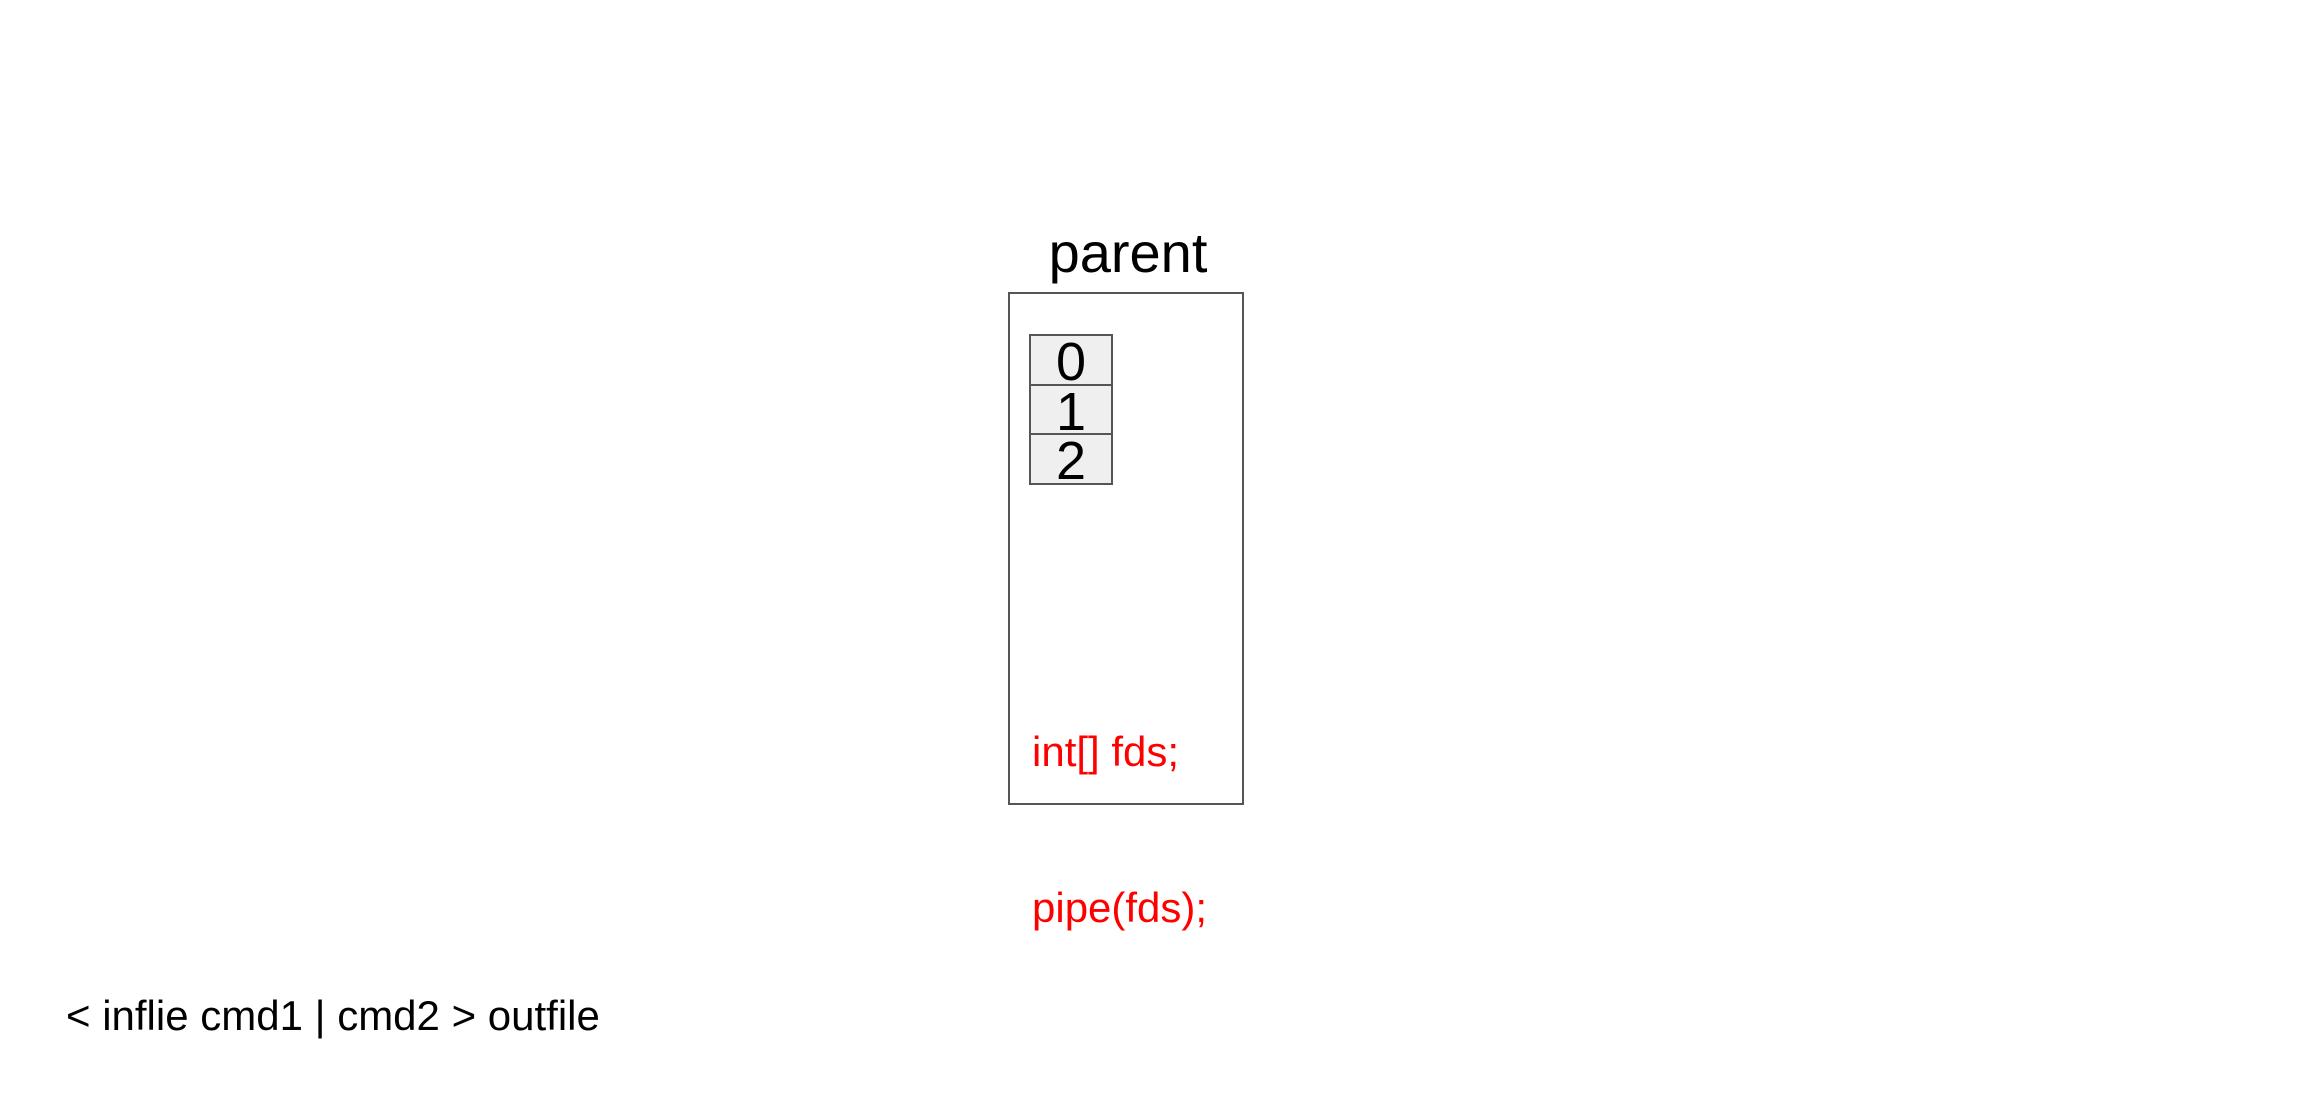 Image resolution: width=2298 pixels, height=1108 pixels. I want to click on code-line-declare: int[] fds;, so click(1106, 751).